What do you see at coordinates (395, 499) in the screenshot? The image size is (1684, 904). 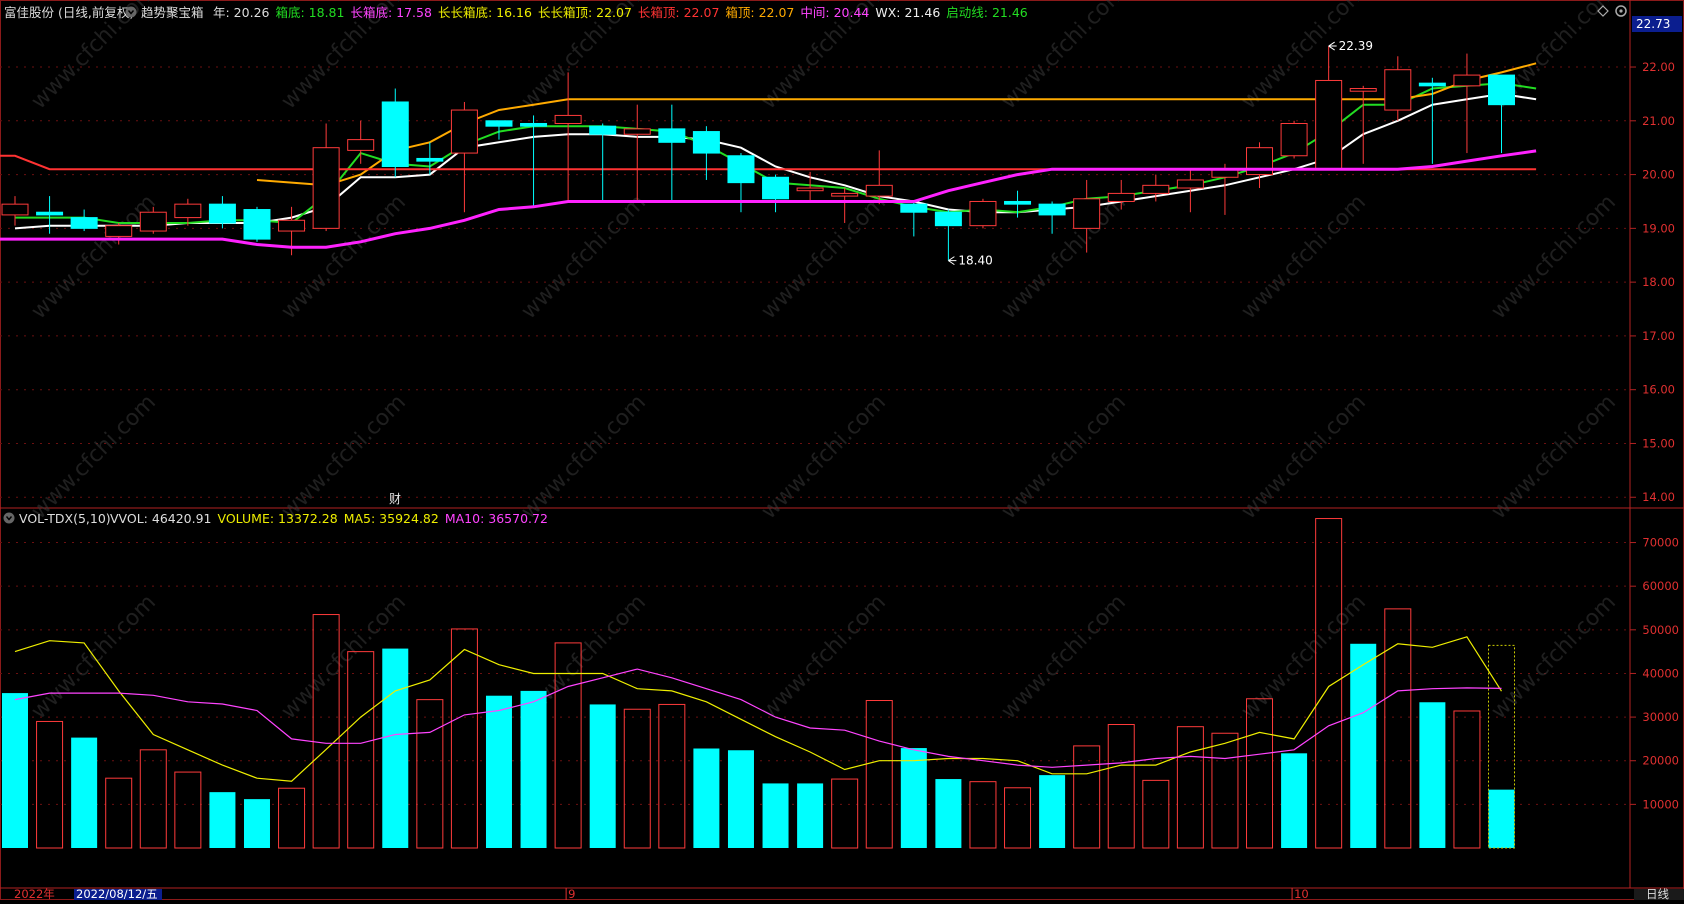 I see `finance-marker: 财` at bounding box center [395, 499].